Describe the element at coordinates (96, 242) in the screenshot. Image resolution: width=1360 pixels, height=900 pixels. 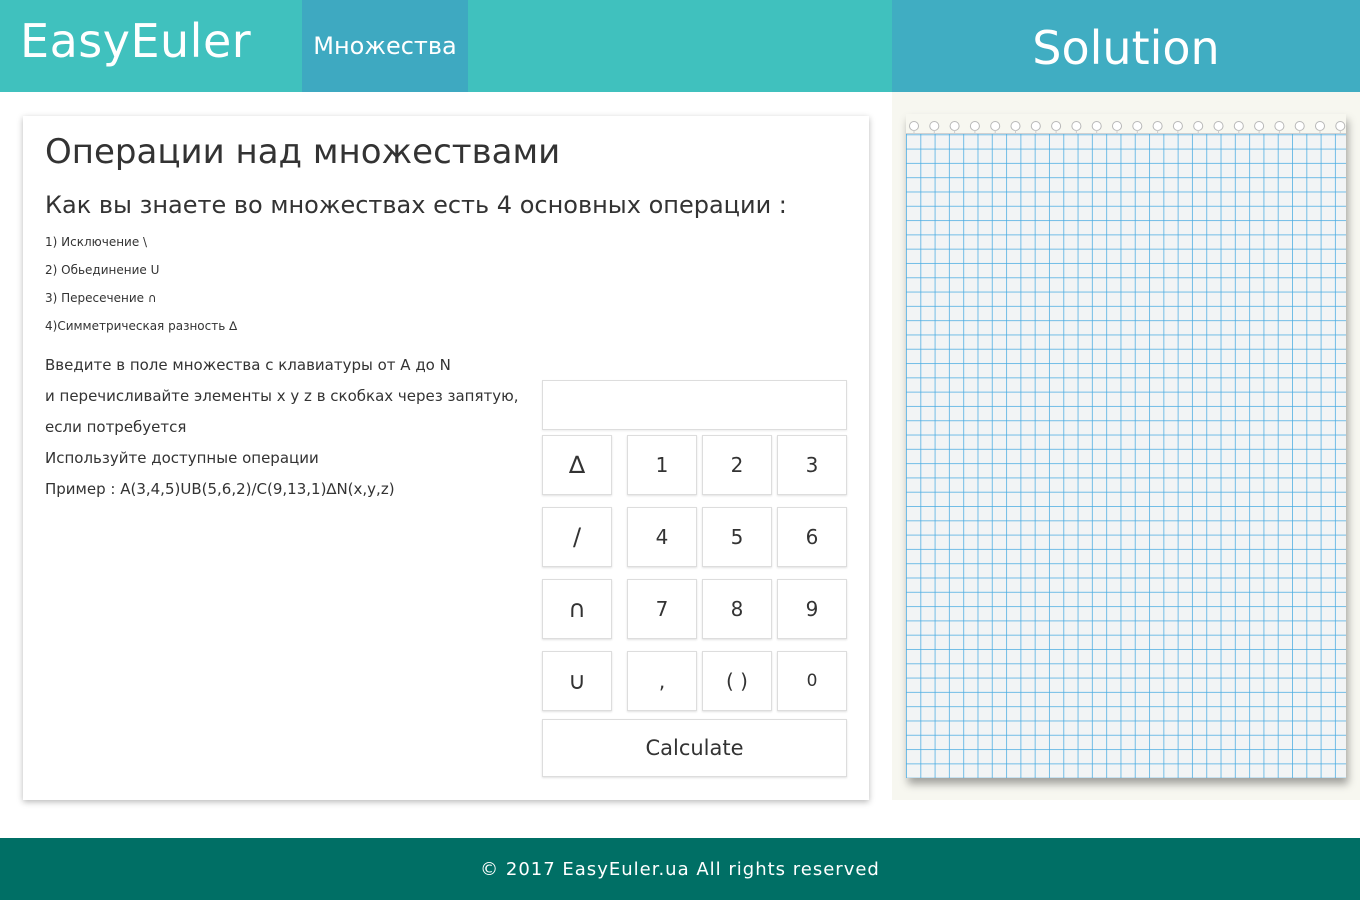
I see `operation-item-exclusion: 1) Исключение \` at that location.